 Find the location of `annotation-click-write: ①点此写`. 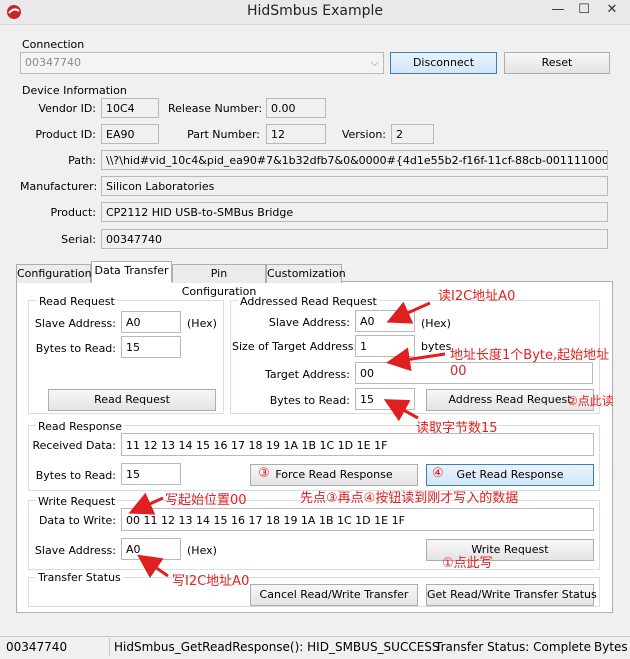

annotation-click-write: ①点此写 is located at coordinates (467, 563).